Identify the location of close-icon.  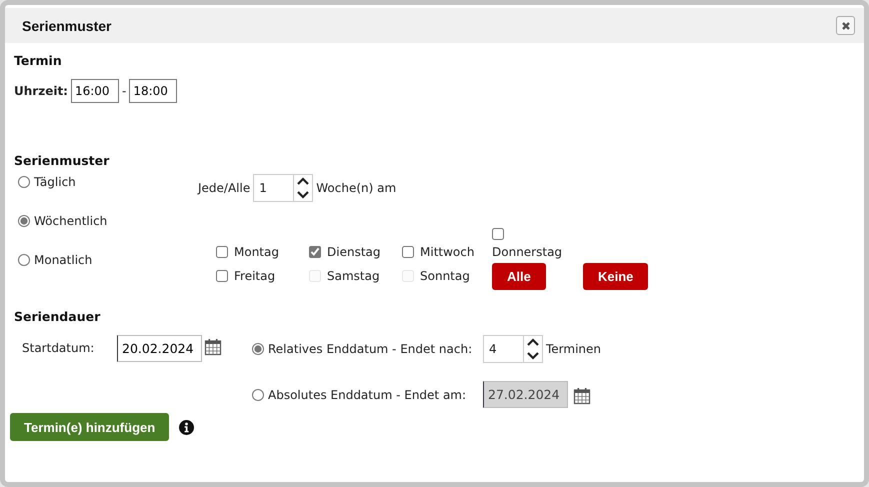
(845, 25).